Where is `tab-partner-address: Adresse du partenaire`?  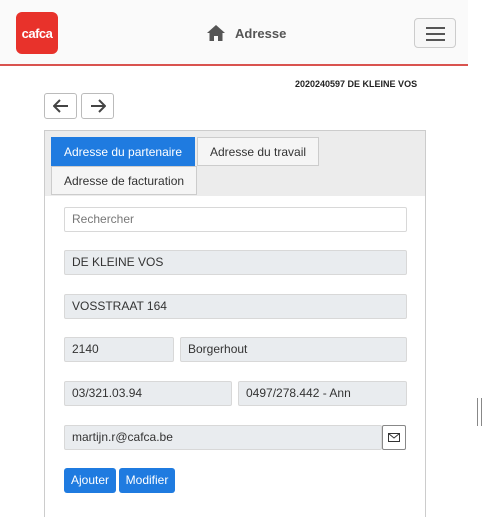 tab-partner-address: Adresse du partenaire is located at coordinates (123, 151).